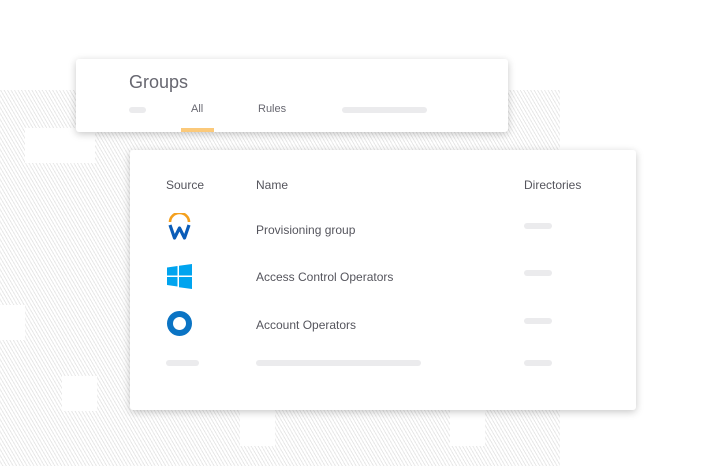  Describe the element at coordinates (185, 185) in the screenshot. I see `column-header-source: Source` at that location.